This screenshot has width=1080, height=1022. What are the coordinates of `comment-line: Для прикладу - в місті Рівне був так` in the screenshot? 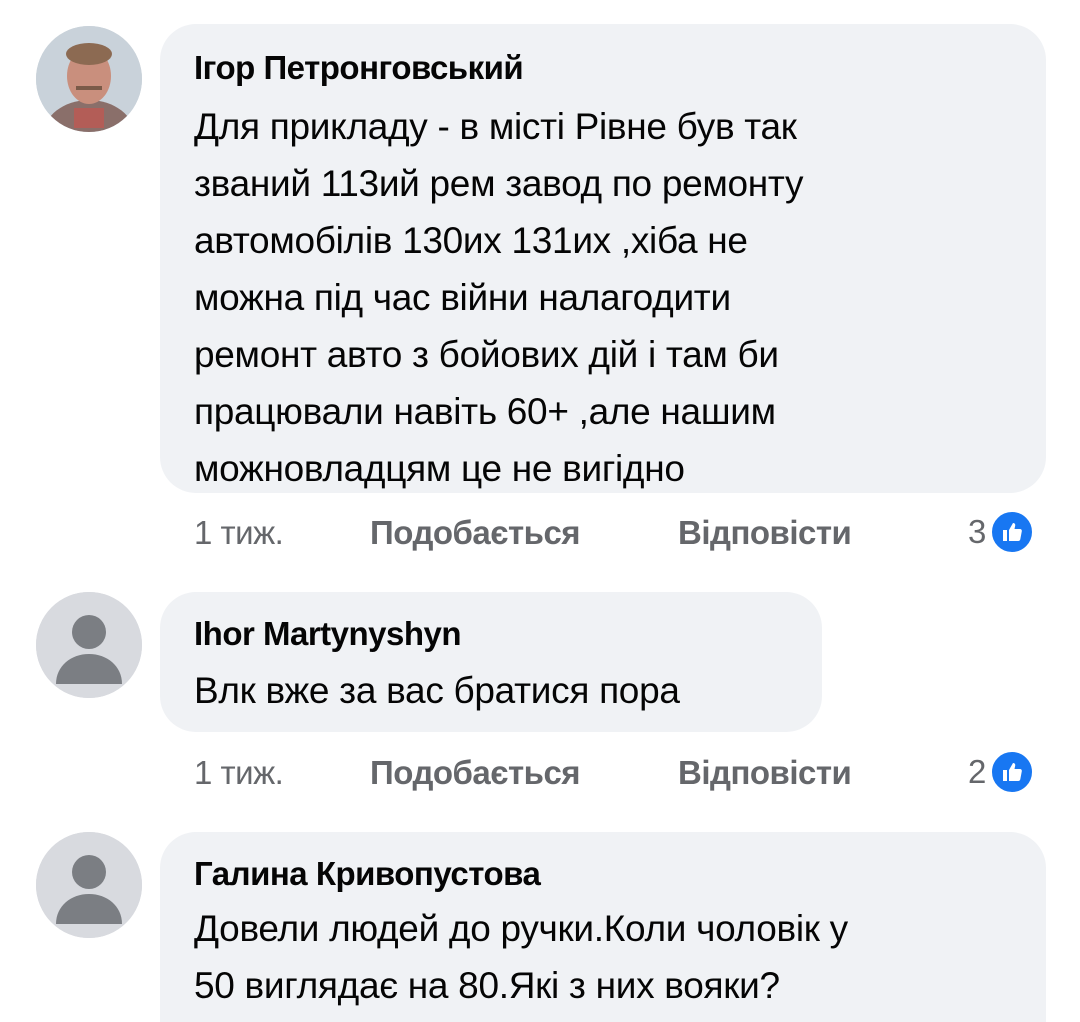 It's located at (495, 126).